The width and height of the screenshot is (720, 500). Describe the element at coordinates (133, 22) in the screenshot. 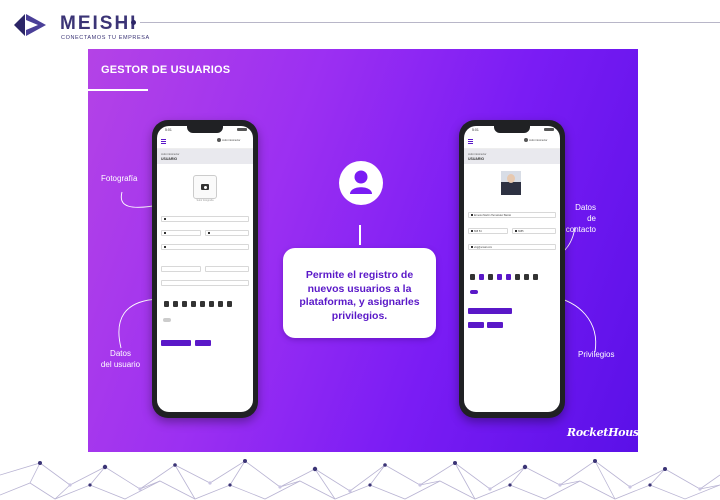

I see `header-dot` at that location.